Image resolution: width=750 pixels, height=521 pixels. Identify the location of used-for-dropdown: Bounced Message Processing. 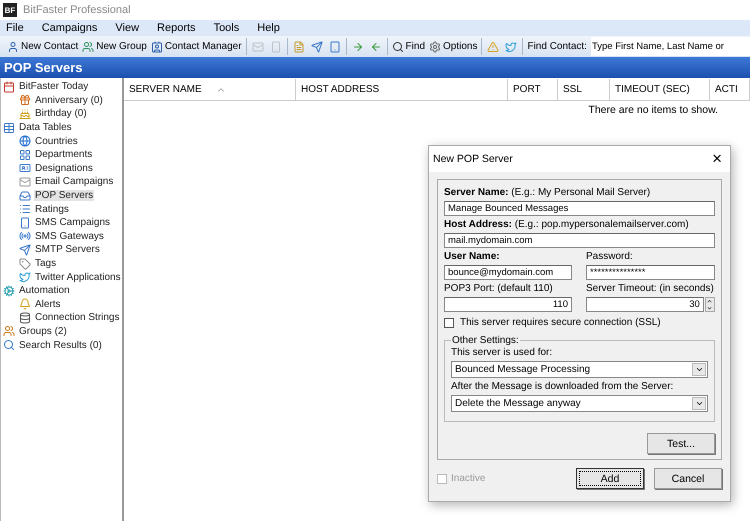
(579, 369).